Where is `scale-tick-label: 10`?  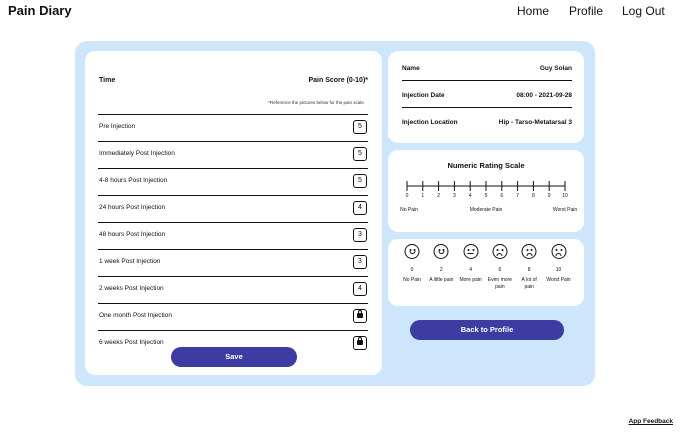
scale-tick-label: 10 is located at coordinates (565, 196).